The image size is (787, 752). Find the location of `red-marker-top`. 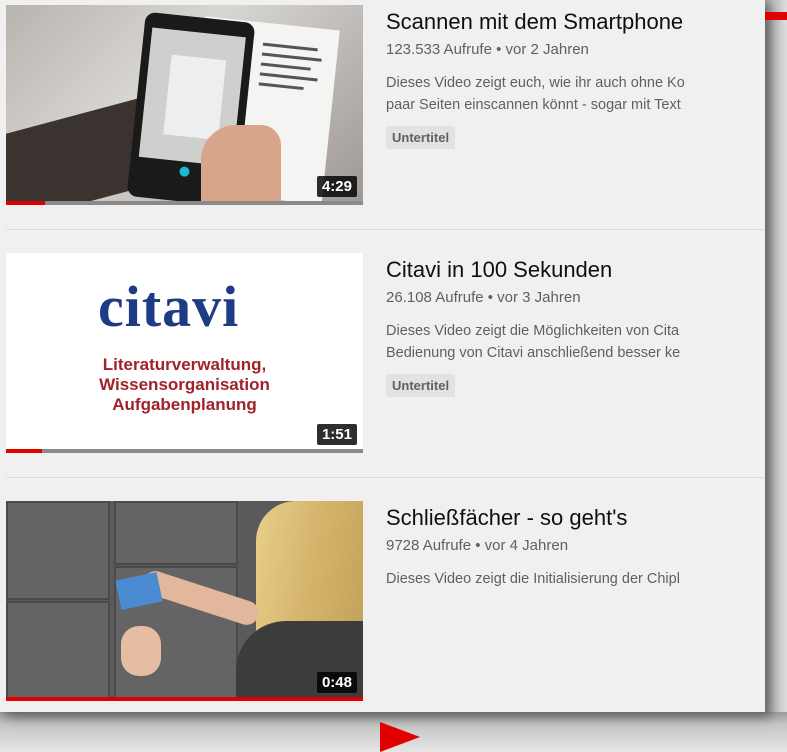

red-marker-top is located at coordinates (776, 16).